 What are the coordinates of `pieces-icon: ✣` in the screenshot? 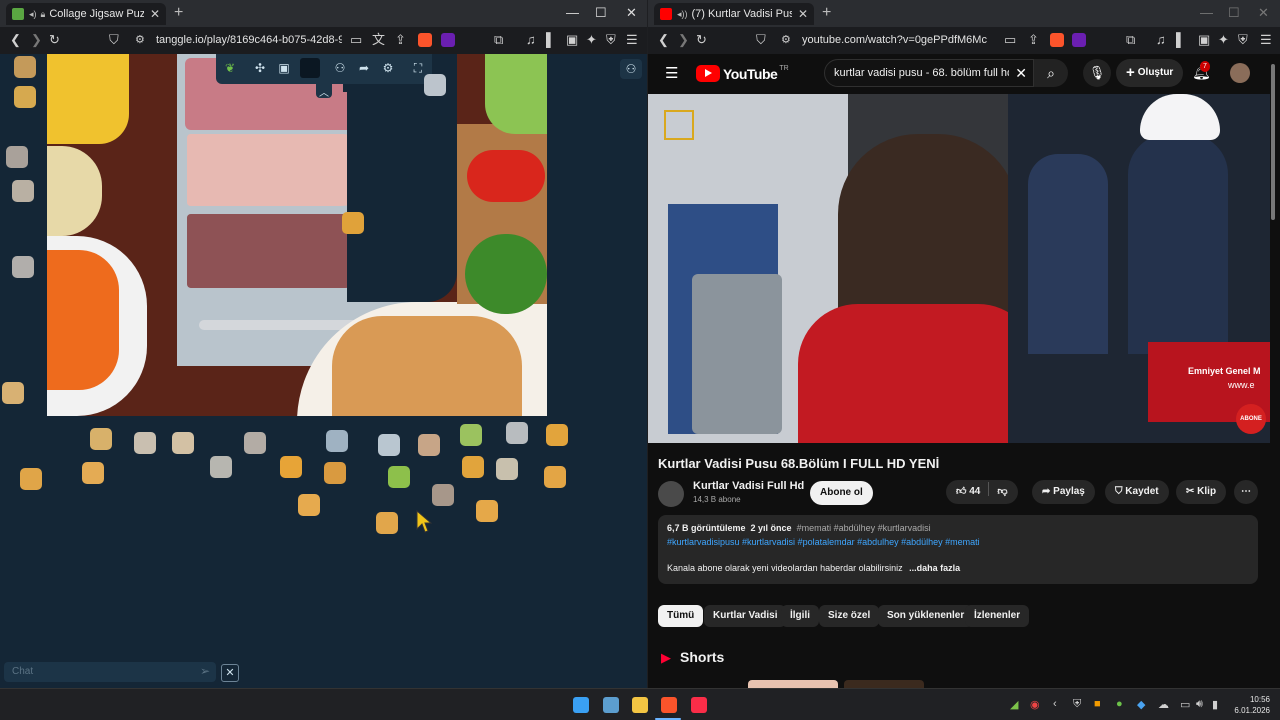 It's located at (260, 68).